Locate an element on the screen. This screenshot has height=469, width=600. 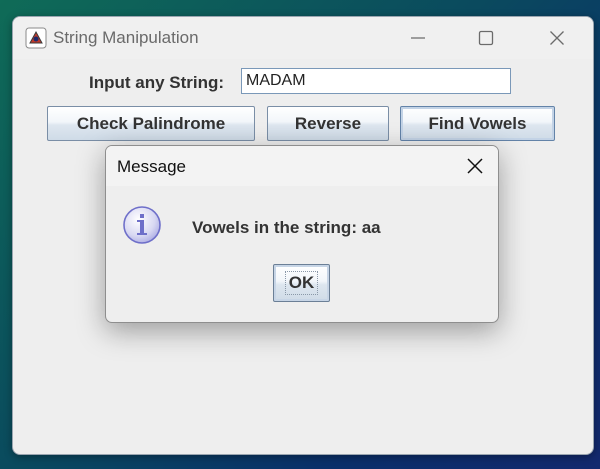
window-titlebar: String Manipulation is located at coordinates (303, 38).